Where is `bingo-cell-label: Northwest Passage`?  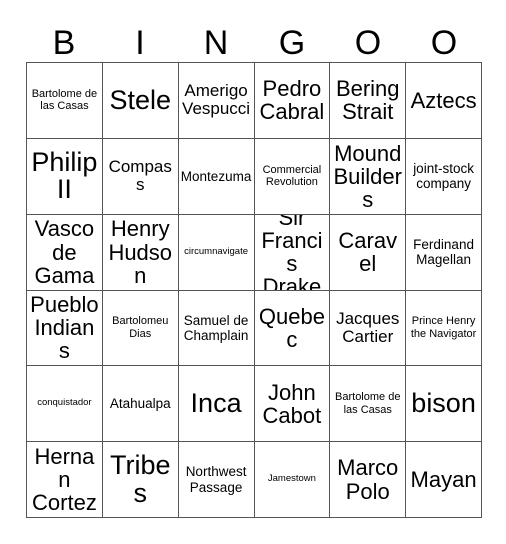 bingo-cell-label: Northwest Passage is located at coordinates (216, 479).